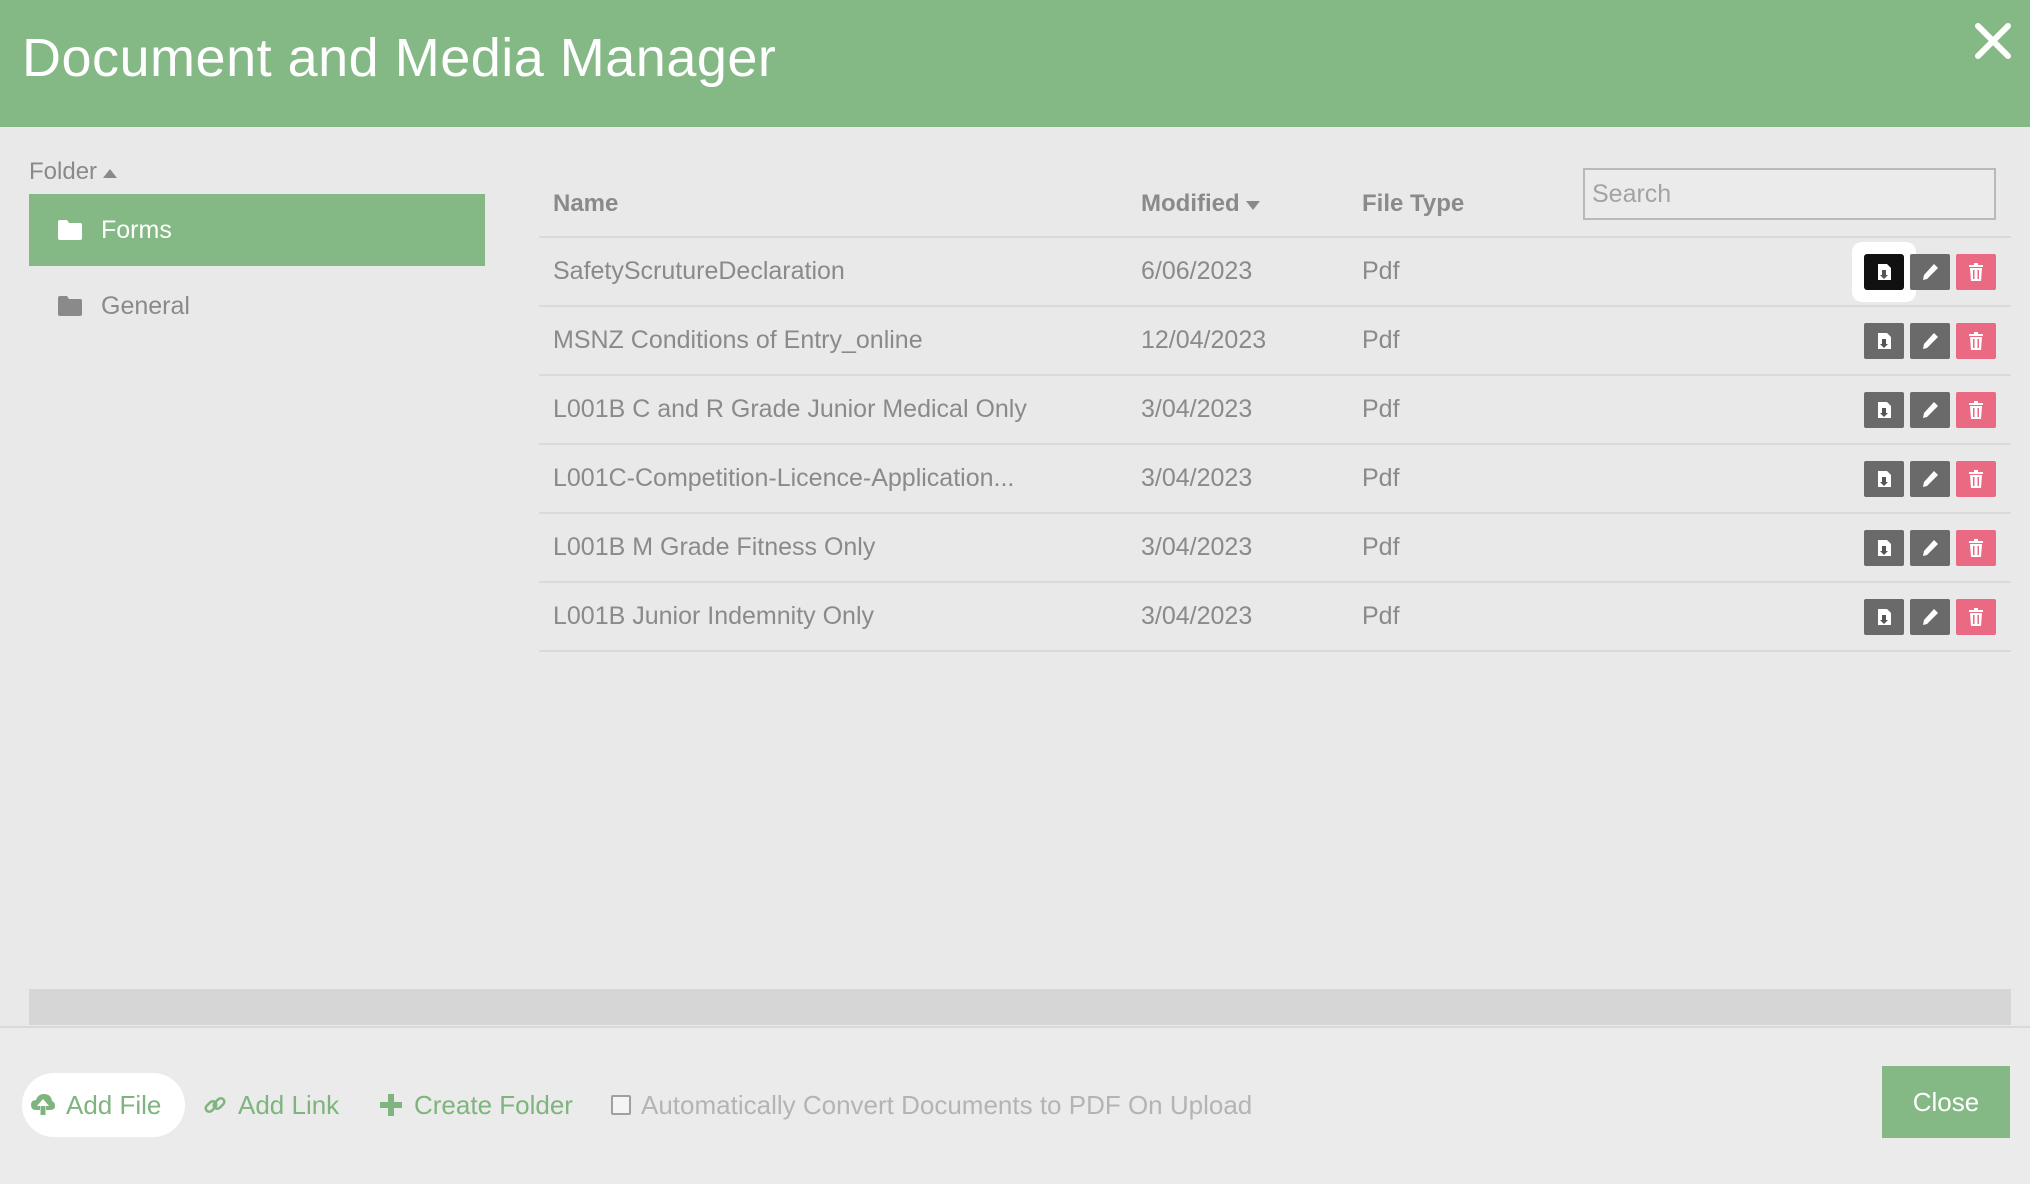 The width and height of the screenshot is (2030, 1184). What do you see at coordinates (215, 1105) in the screenshot?
I see `link-icon` at bounding box center [215, 1105].